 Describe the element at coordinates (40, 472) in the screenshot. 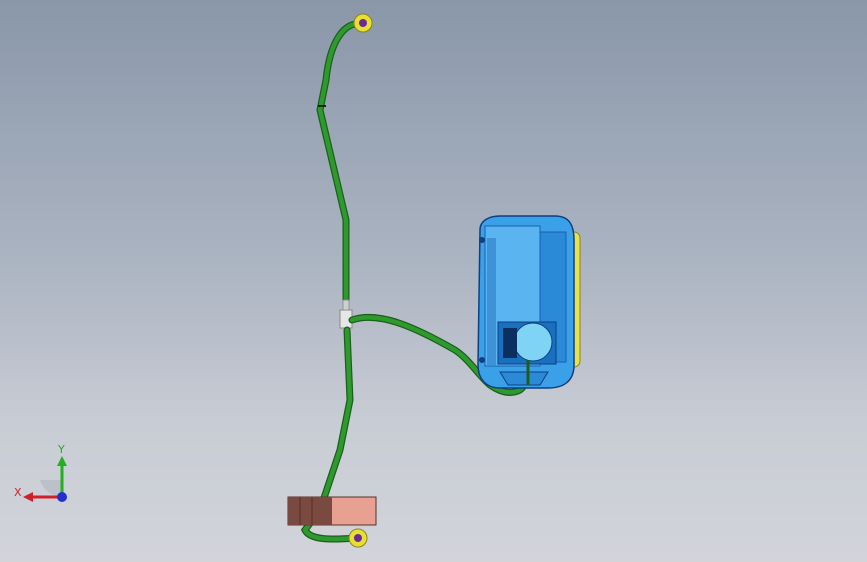

I see `coordinate-triad-icon: Y X` at that location.